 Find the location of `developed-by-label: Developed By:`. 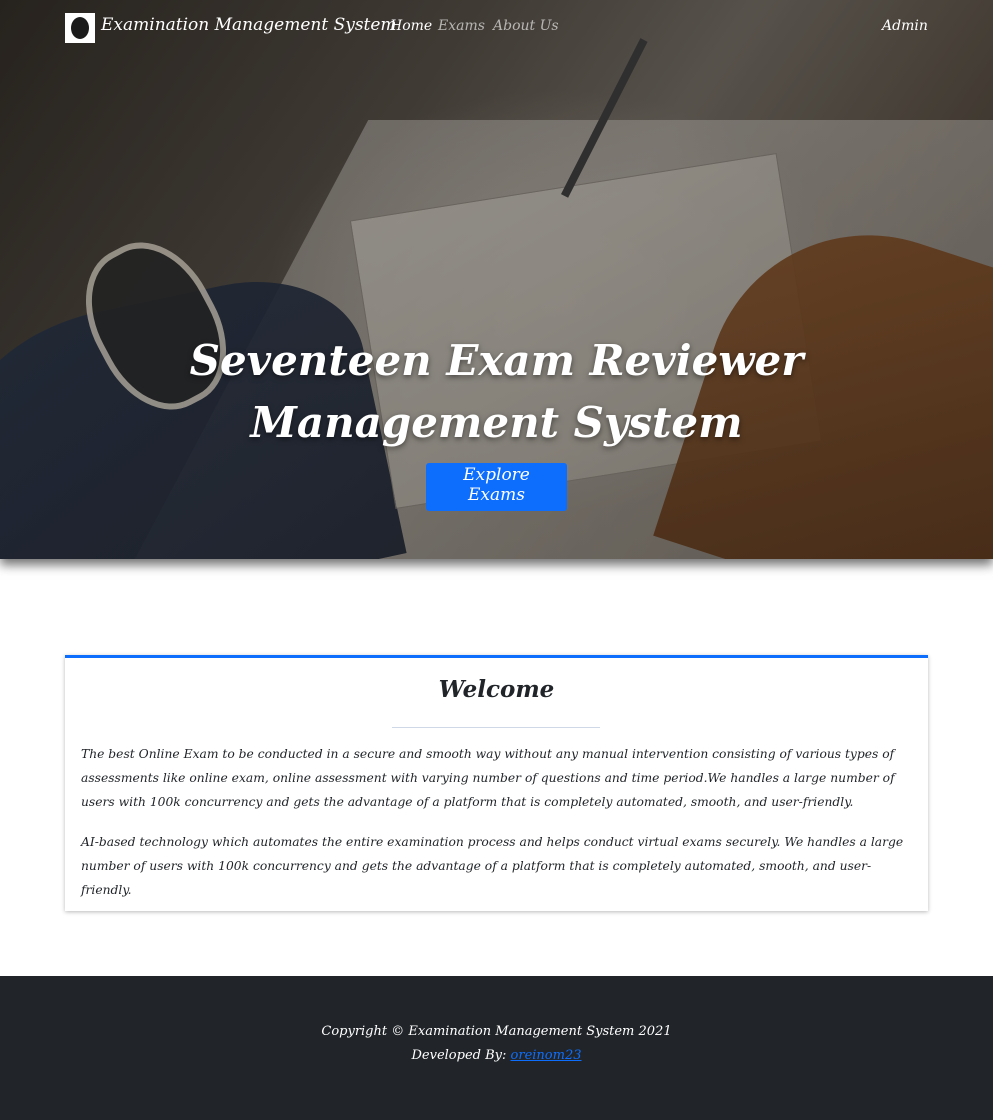

developed-by-label: Developed By: is located at coordinates (459, 1055).